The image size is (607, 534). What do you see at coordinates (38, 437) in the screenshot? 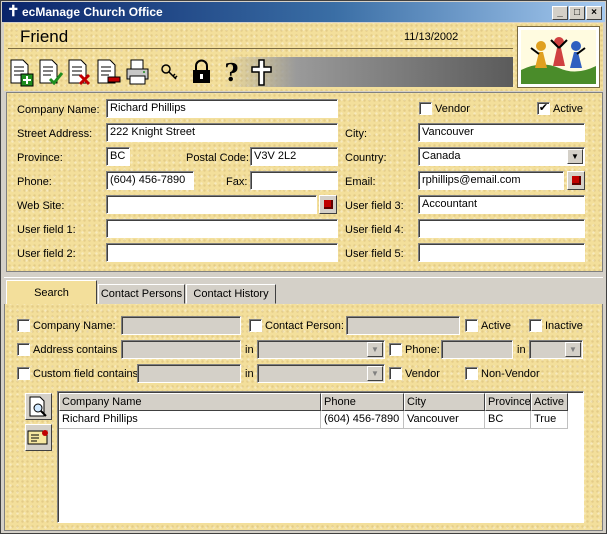
I see `export-card-button` at bounding box center [38, 437].